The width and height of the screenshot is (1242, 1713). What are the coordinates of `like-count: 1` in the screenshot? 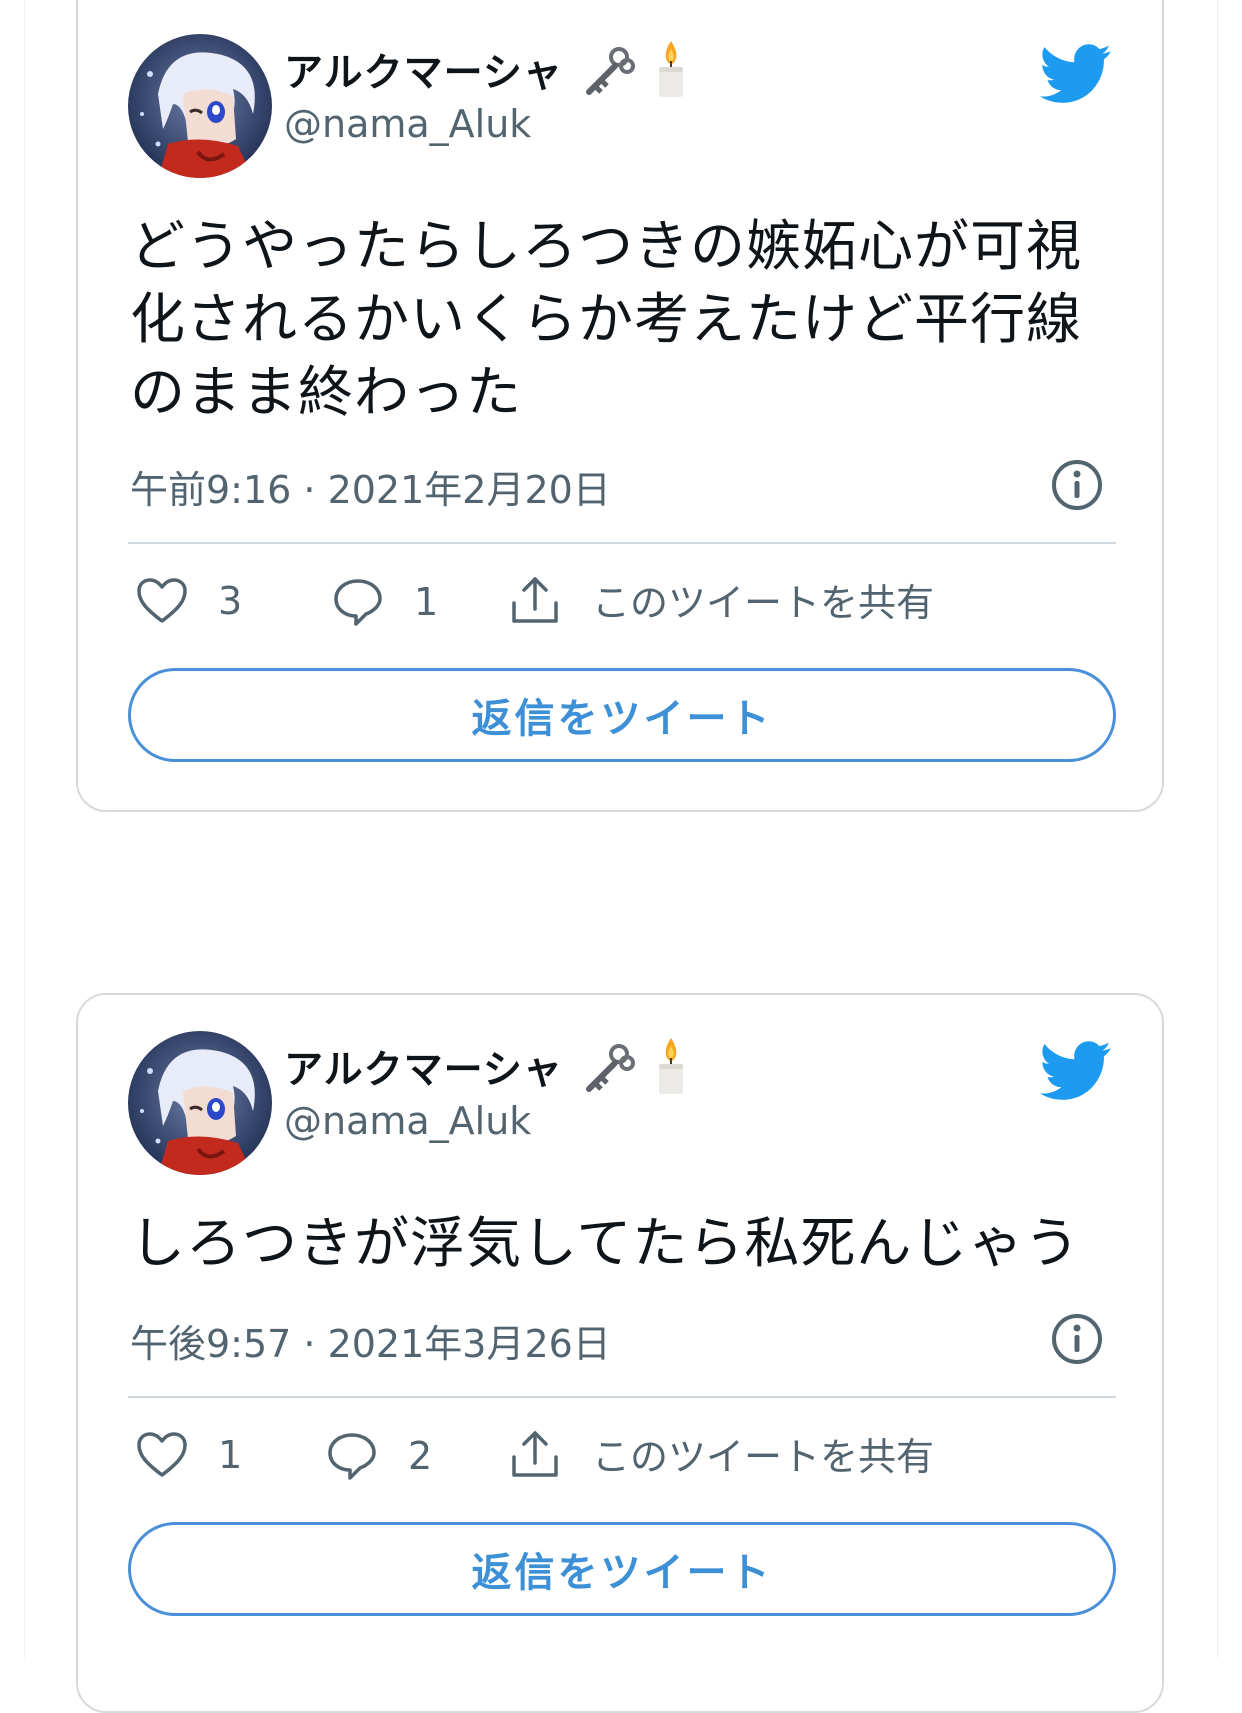 It's located at (230, 1455).